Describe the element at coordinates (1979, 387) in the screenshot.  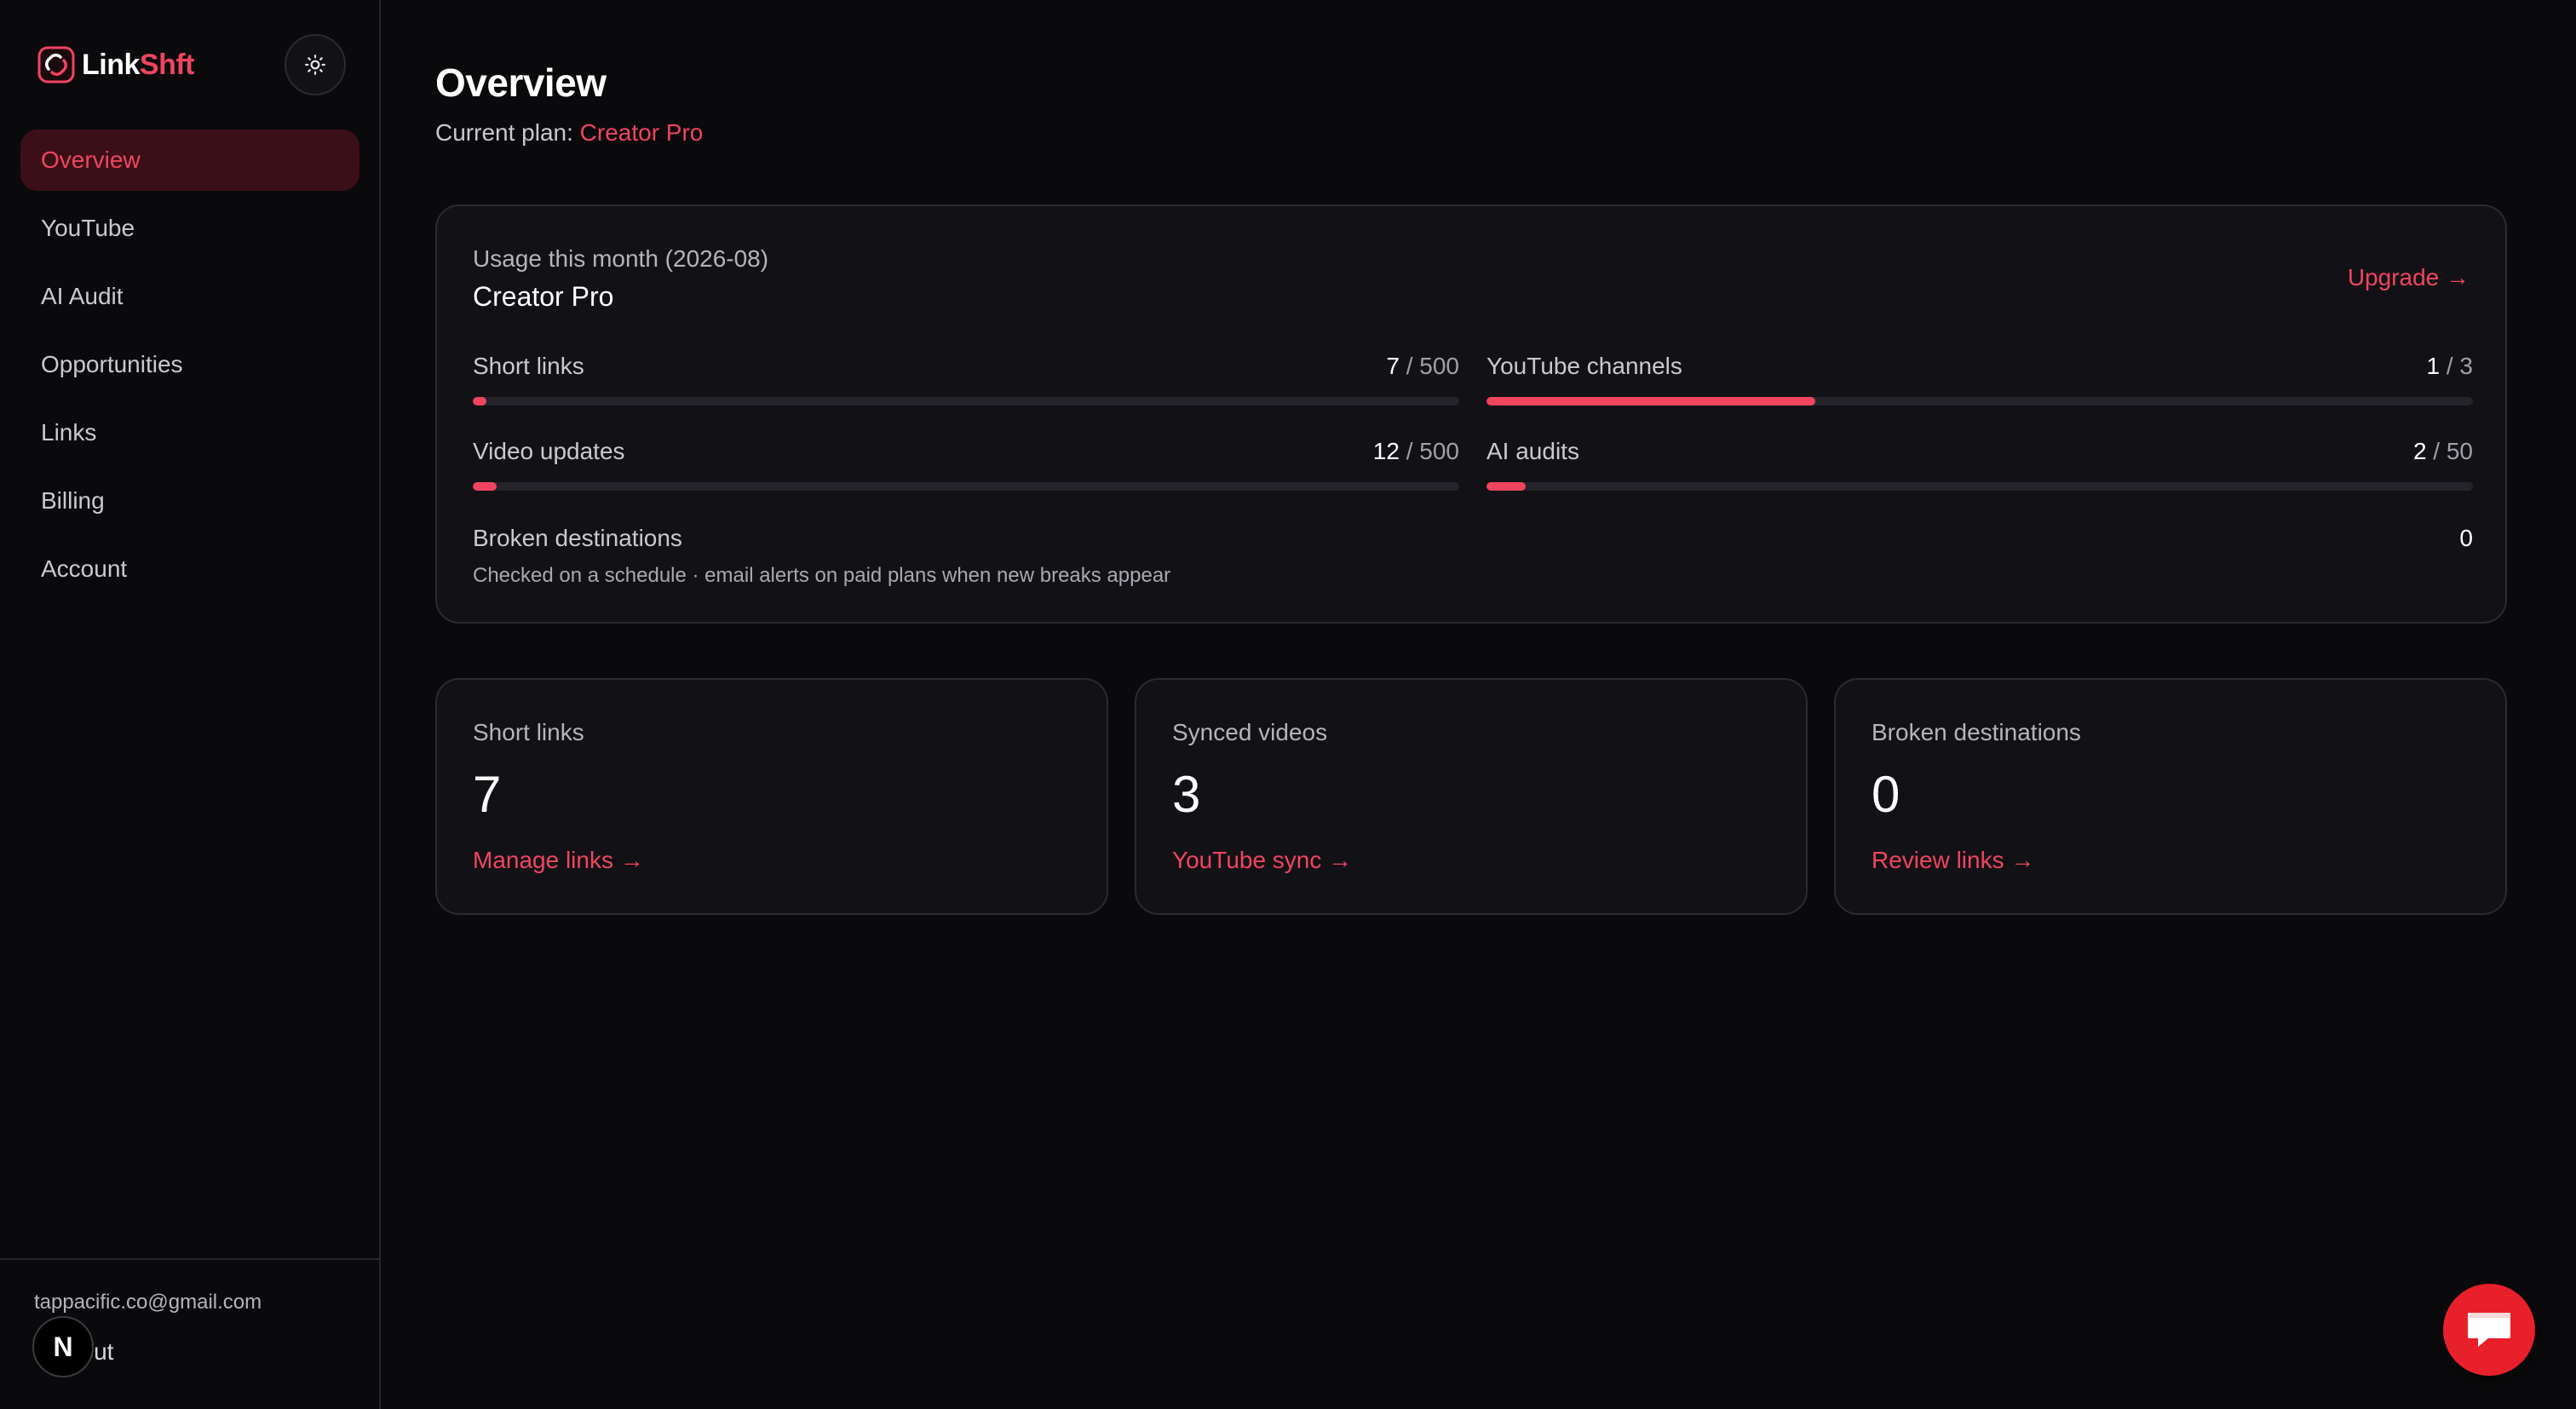
I see `metric-youtube-channels: YouTube channels 1 / 3` at that location.